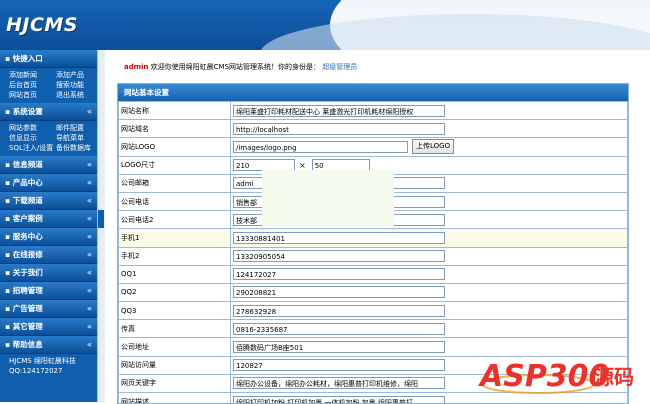  I want to click on form-row: QQ2290208821, so click(373, 292).